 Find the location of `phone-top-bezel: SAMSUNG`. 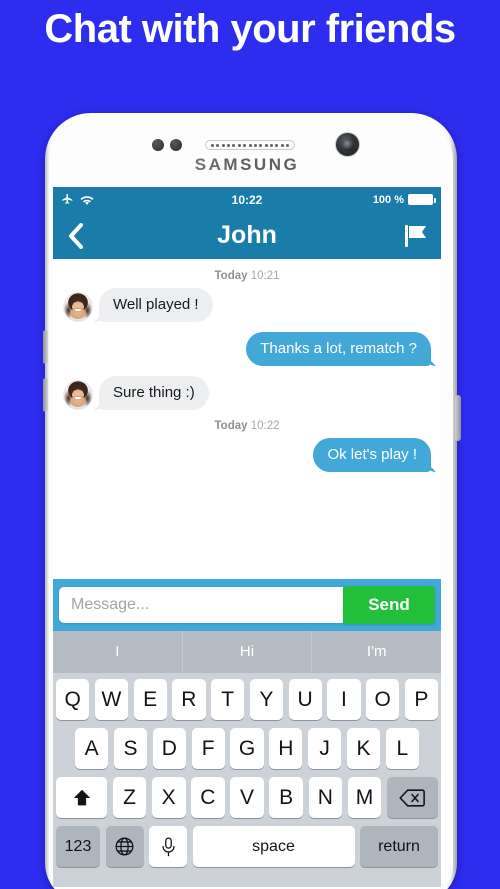

phone-top-bezel: SAMSUNG is located at coordinates (247, 149).